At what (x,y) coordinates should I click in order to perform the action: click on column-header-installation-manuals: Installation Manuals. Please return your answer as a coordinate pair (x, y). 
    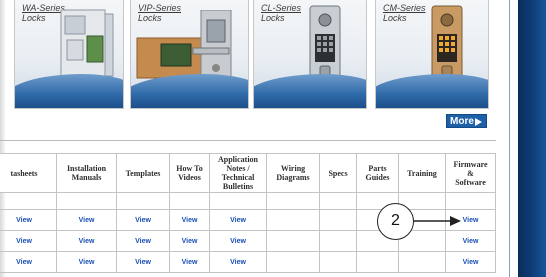
    Looking at the image, I should click on (86, 173).